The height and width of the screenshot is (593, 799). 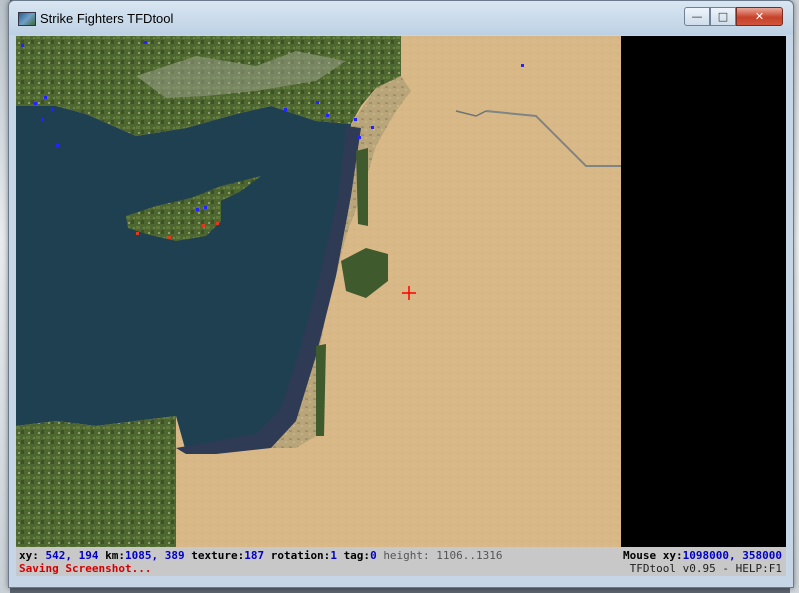 I want to click on rotation-label: rotation:, so click(x=300, y=555).